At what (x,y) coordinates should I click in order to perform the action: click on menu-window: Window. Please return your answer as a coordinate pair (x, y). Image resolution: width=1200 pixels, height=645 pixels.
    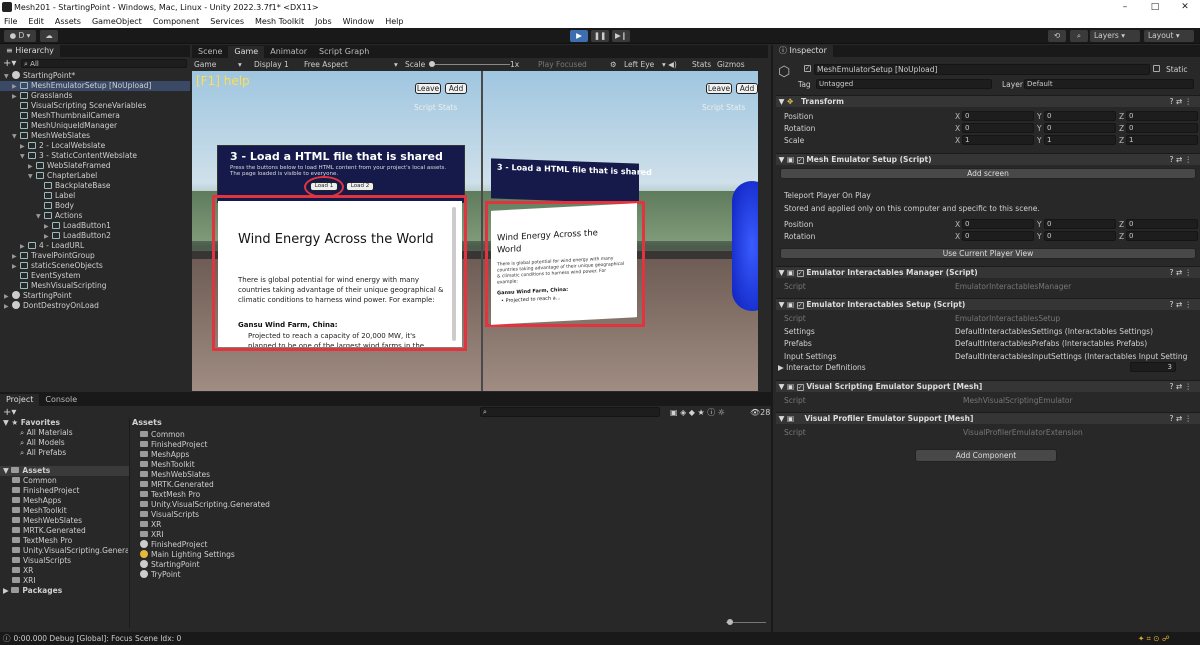
    Looking at the image, I should click on (359, 21).